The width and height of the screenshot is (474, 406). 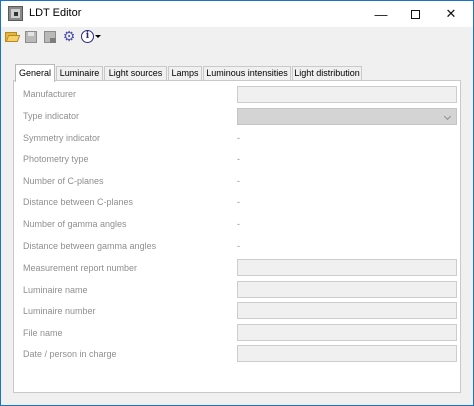 I want to click on symmetry-indicator-value: -, so click(x=238, y=138).